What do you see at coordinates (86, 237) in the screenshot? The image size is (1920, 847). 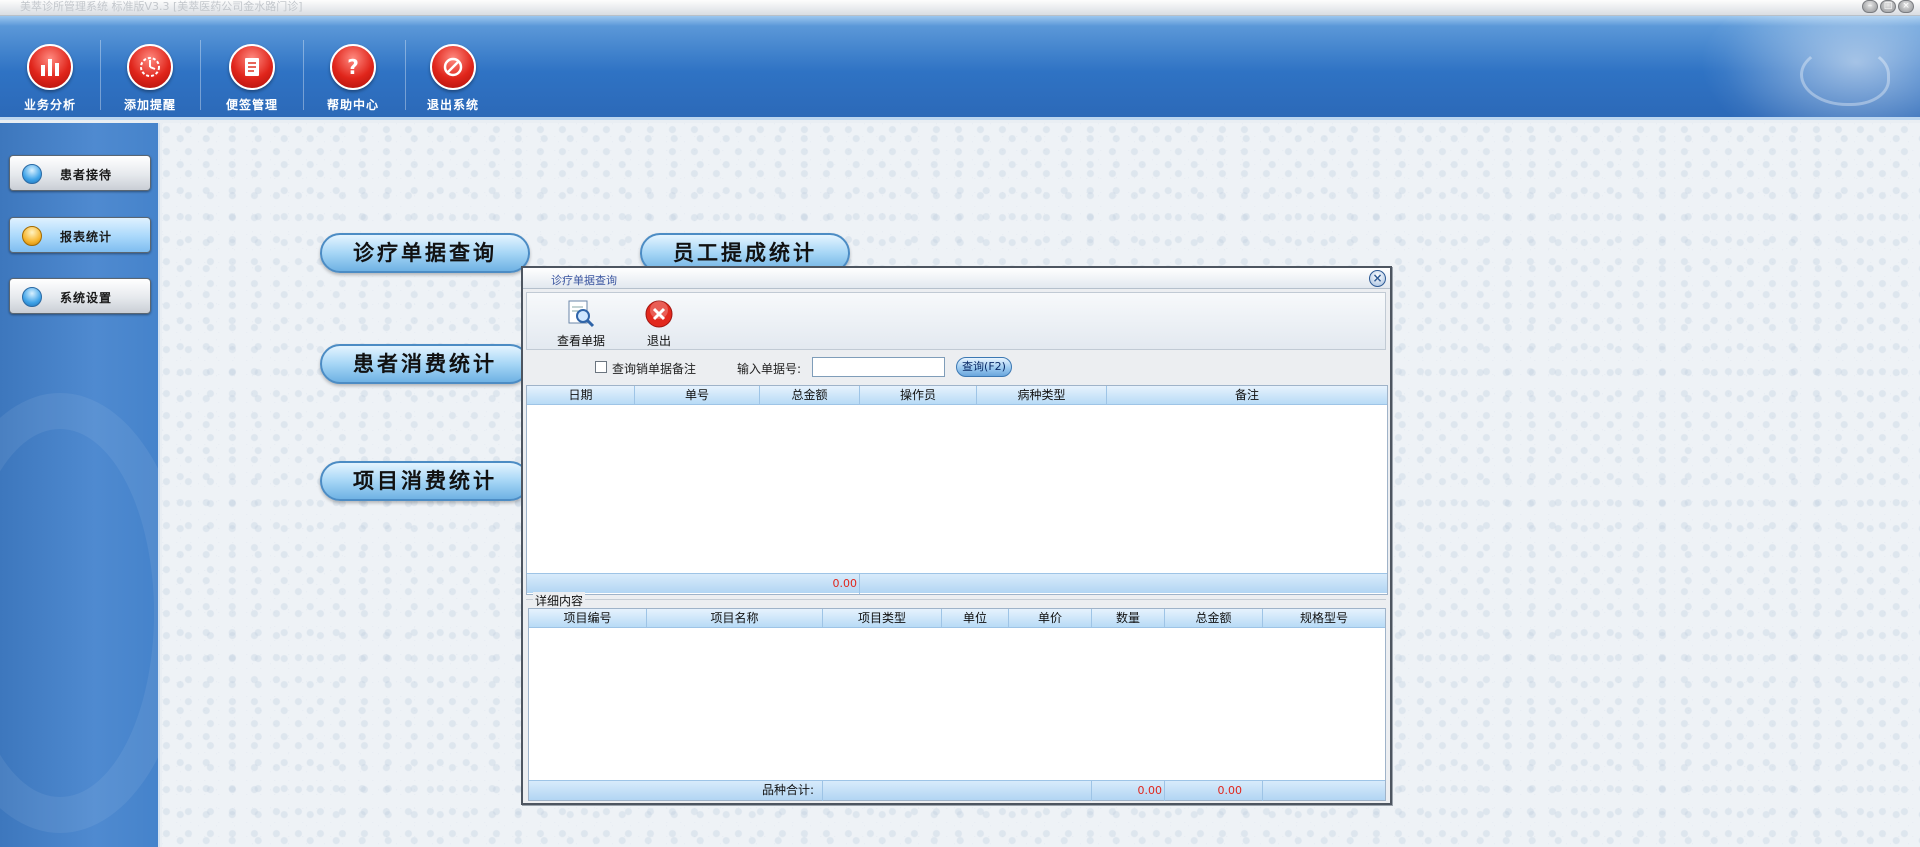 I see `sidebar-item-label: 报表统计` at bounding box center [86, 237].